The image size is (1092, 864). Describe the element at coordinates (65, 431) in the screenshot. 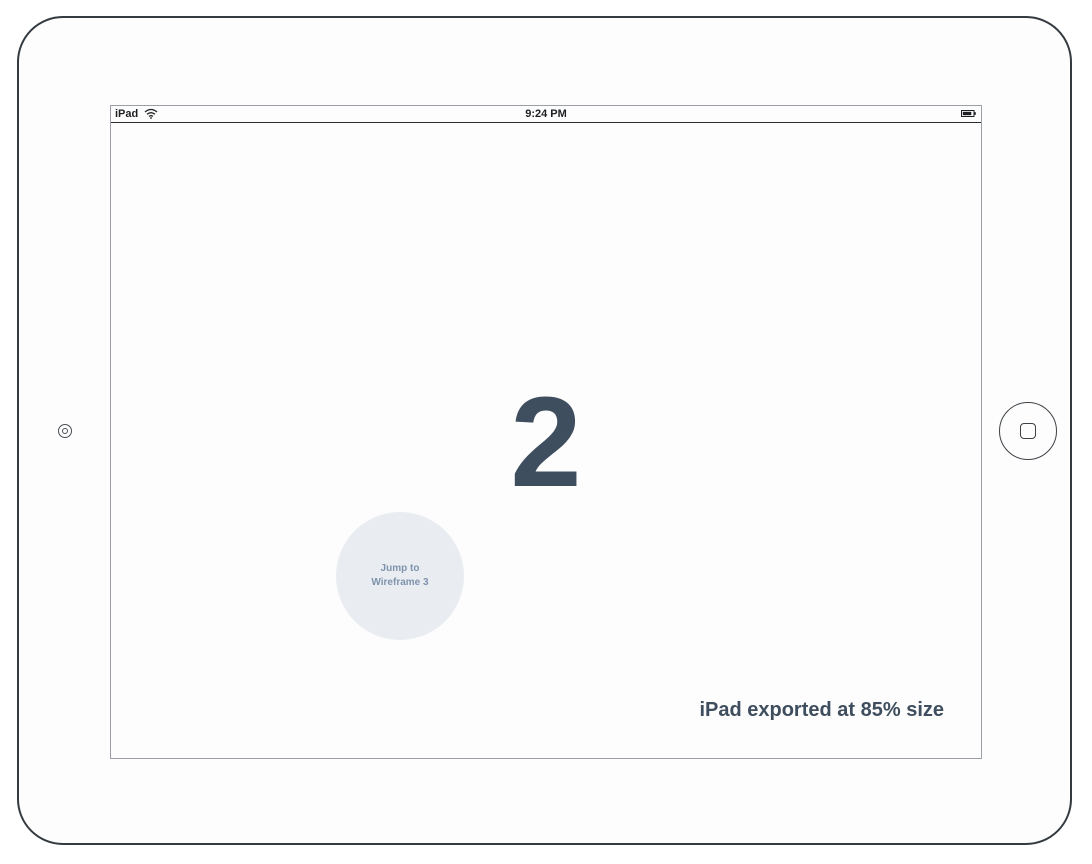

I see `camera-icon` at that location.